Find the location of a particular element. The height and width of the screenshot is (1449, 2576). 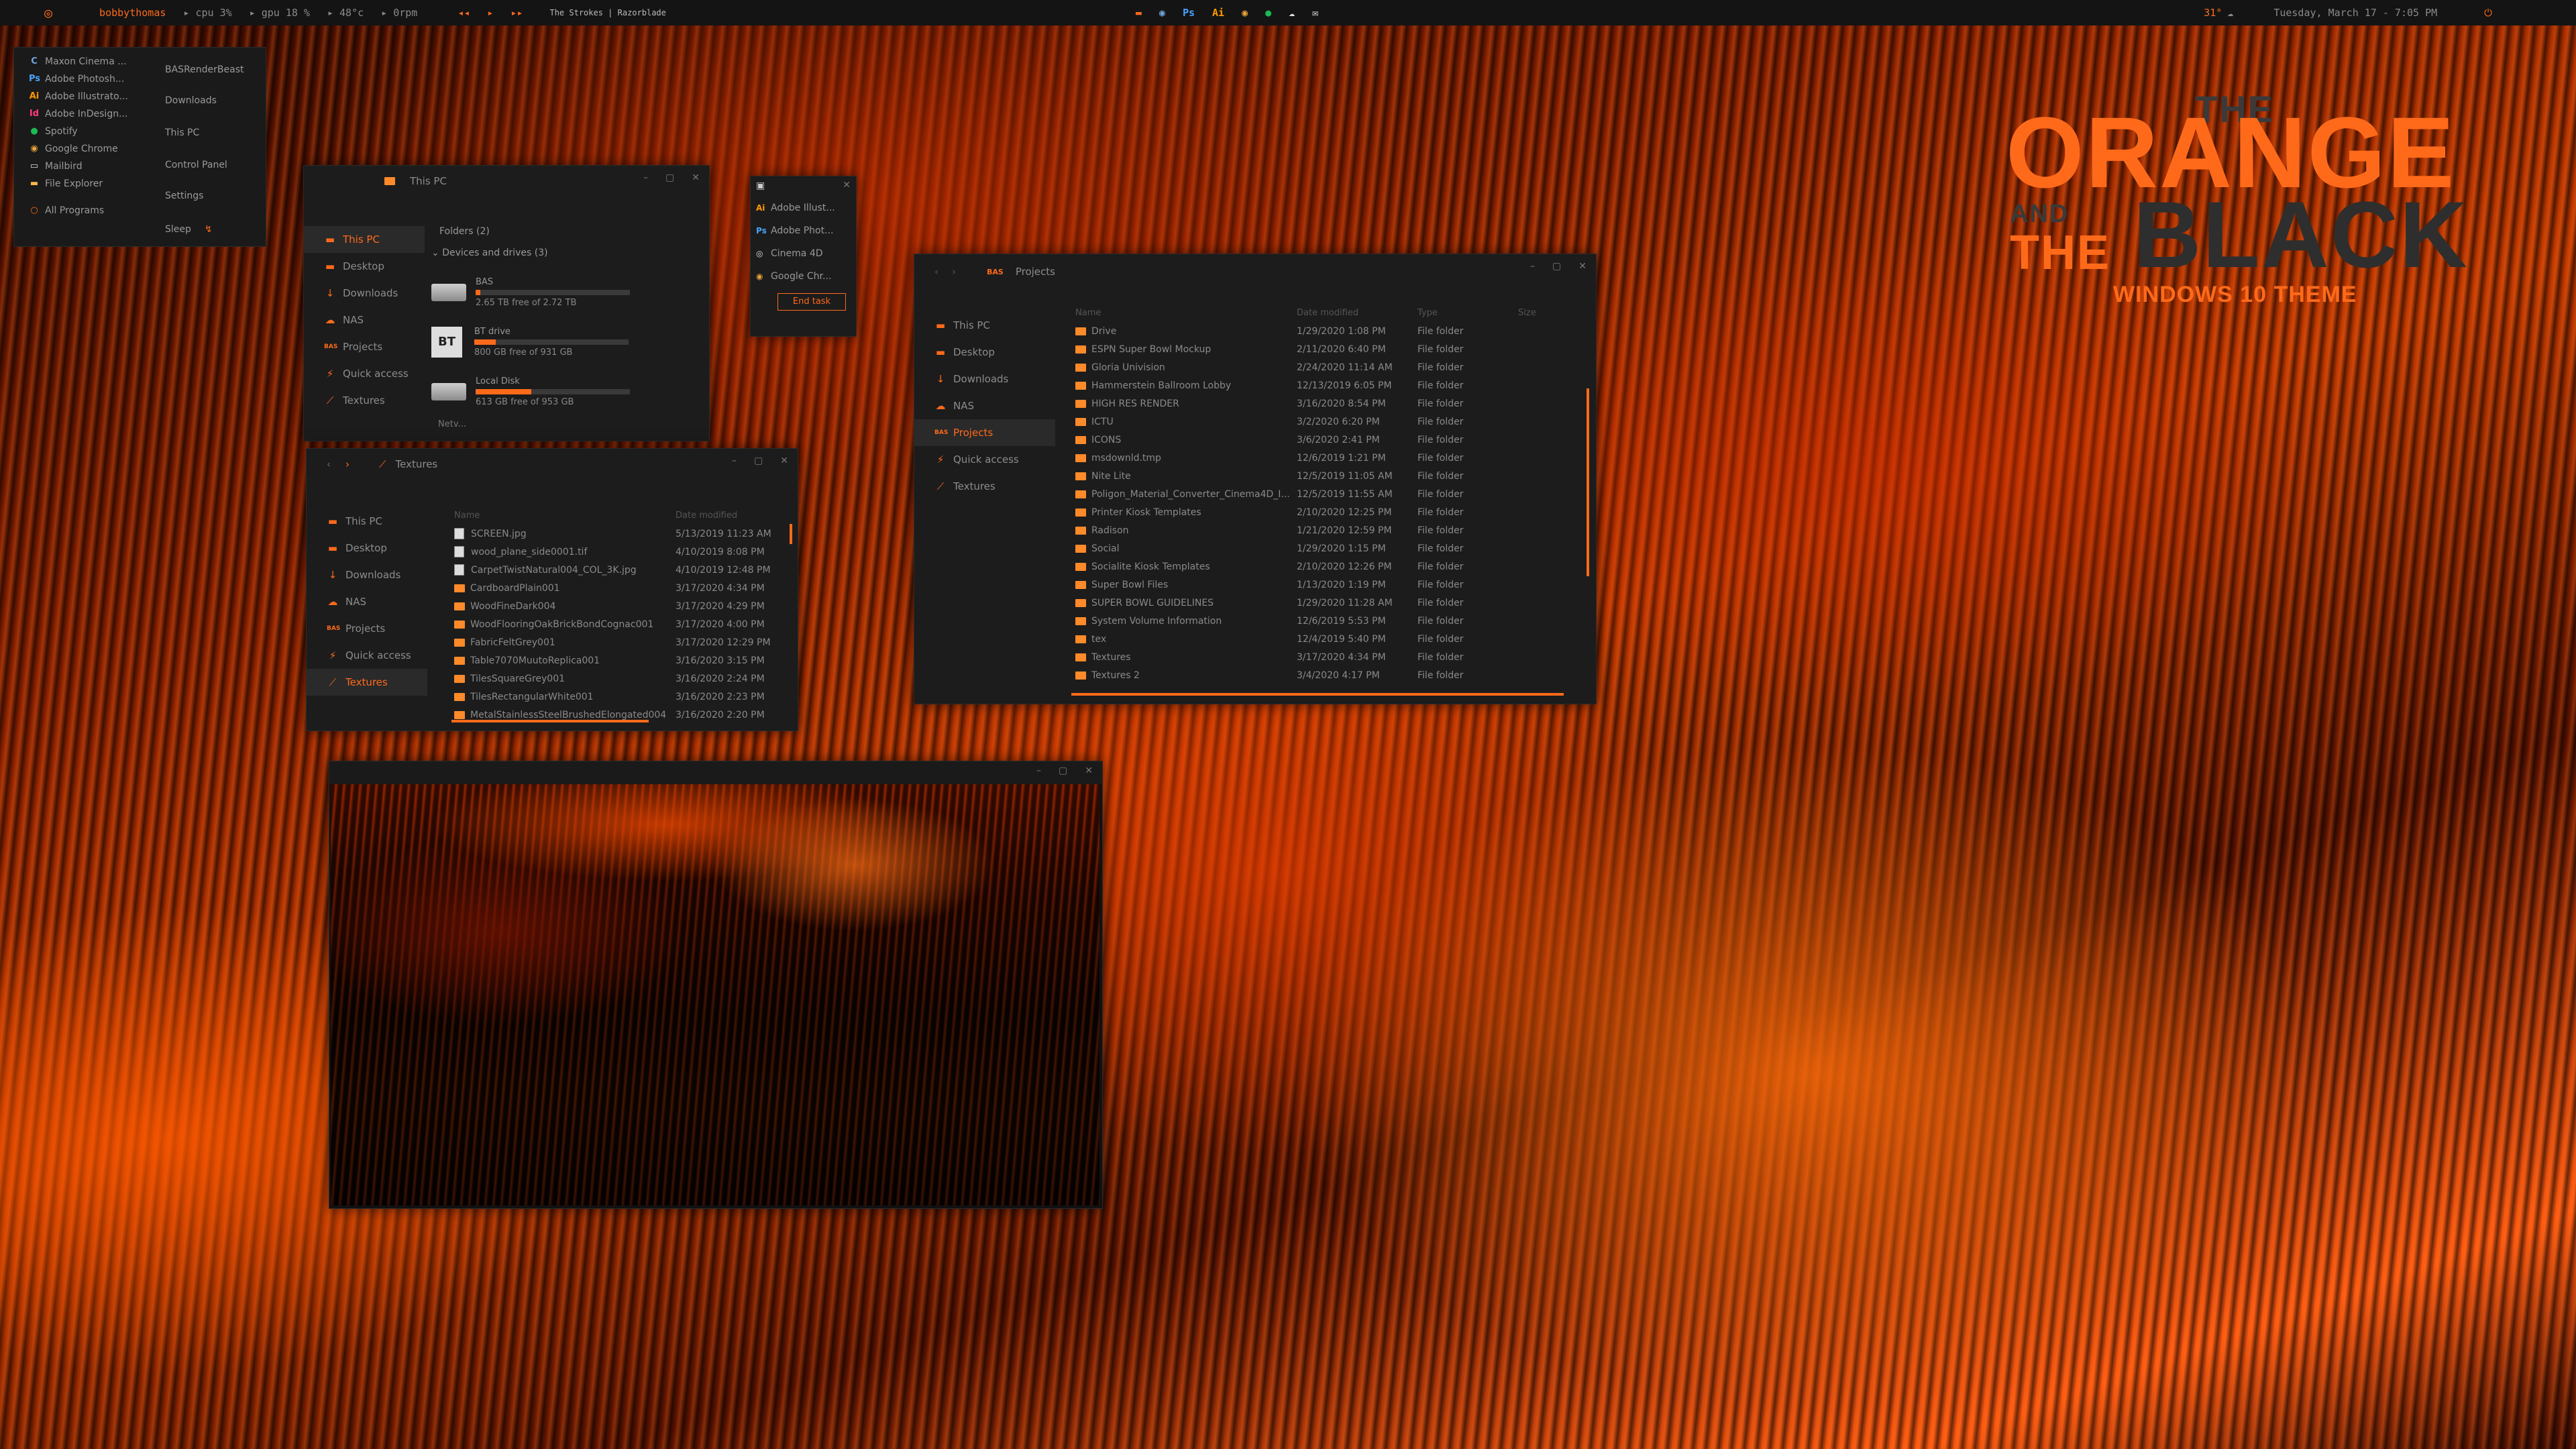

ai-icon: Ai is located at coordinates (1218, 13).